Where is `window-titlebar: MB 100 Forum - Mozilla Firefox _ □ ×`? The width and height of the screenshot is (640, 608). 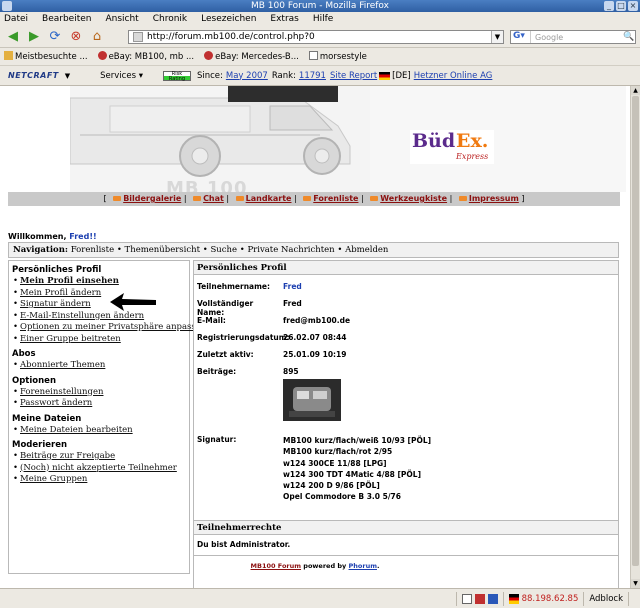 window-titlebar: MB 100 Forum - Mozilla Firefox _ □ × is located at coordinates (320, 6).